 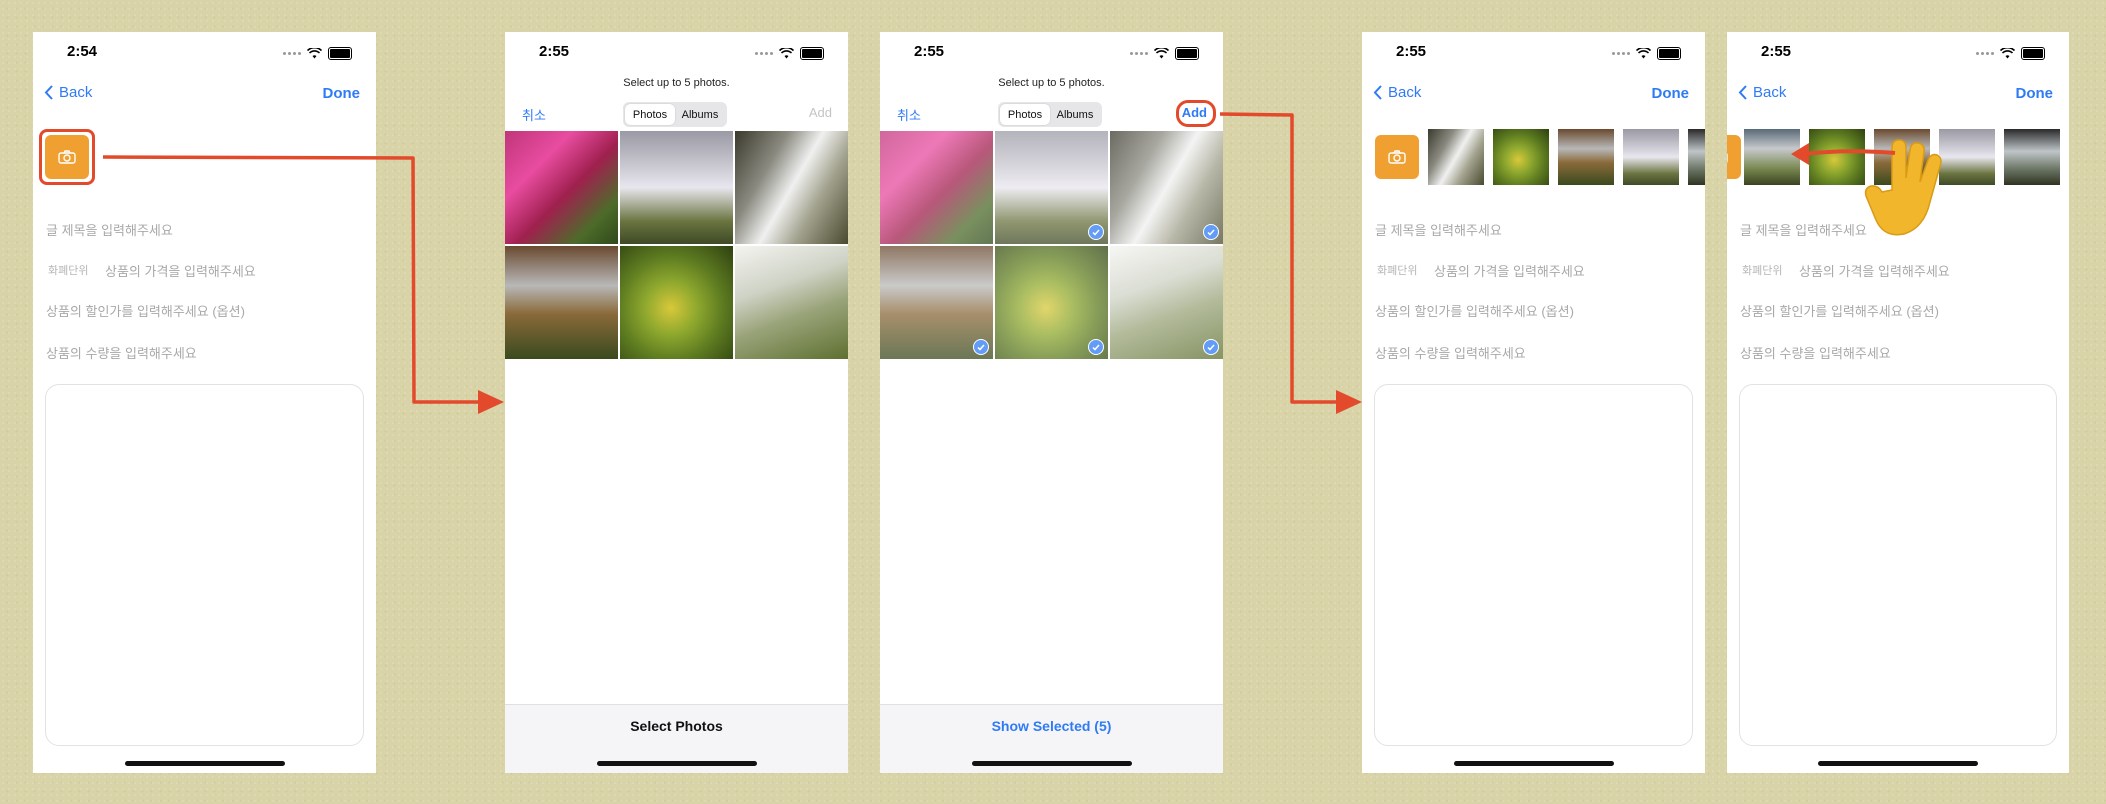 I want to click on camera-icon, so click(x=1397, y=157).